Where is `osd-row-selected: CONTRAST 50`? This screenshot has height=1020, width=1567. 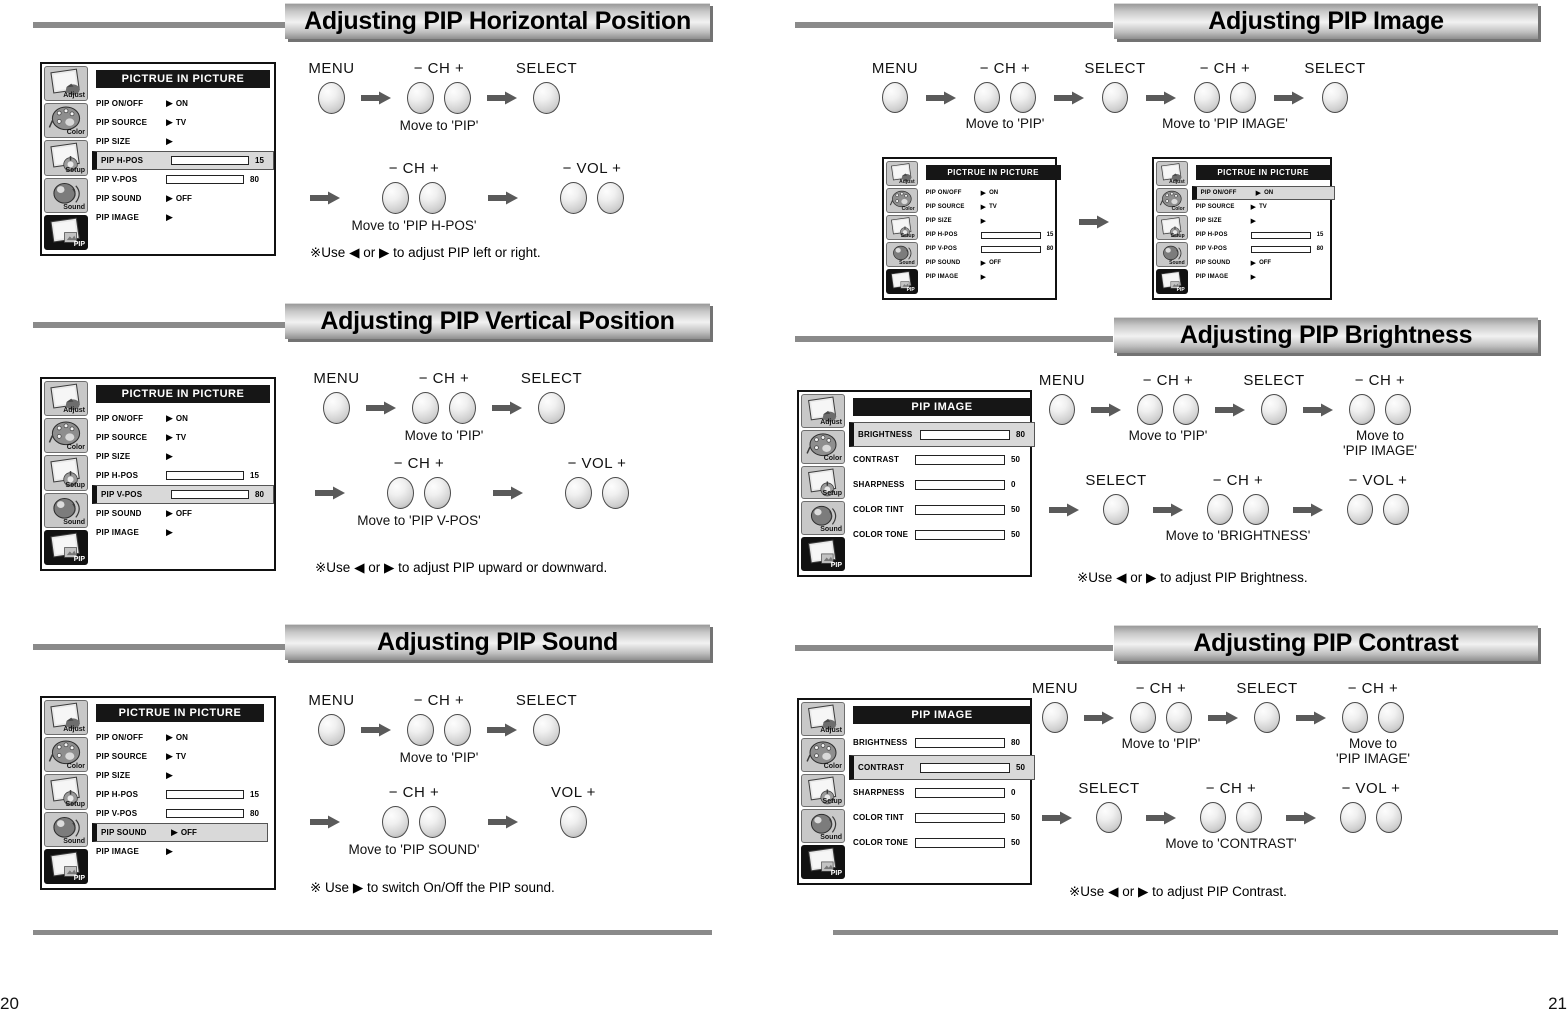 osd-row-selected: CONTRAST 50 is located at coordinates (942, 767).